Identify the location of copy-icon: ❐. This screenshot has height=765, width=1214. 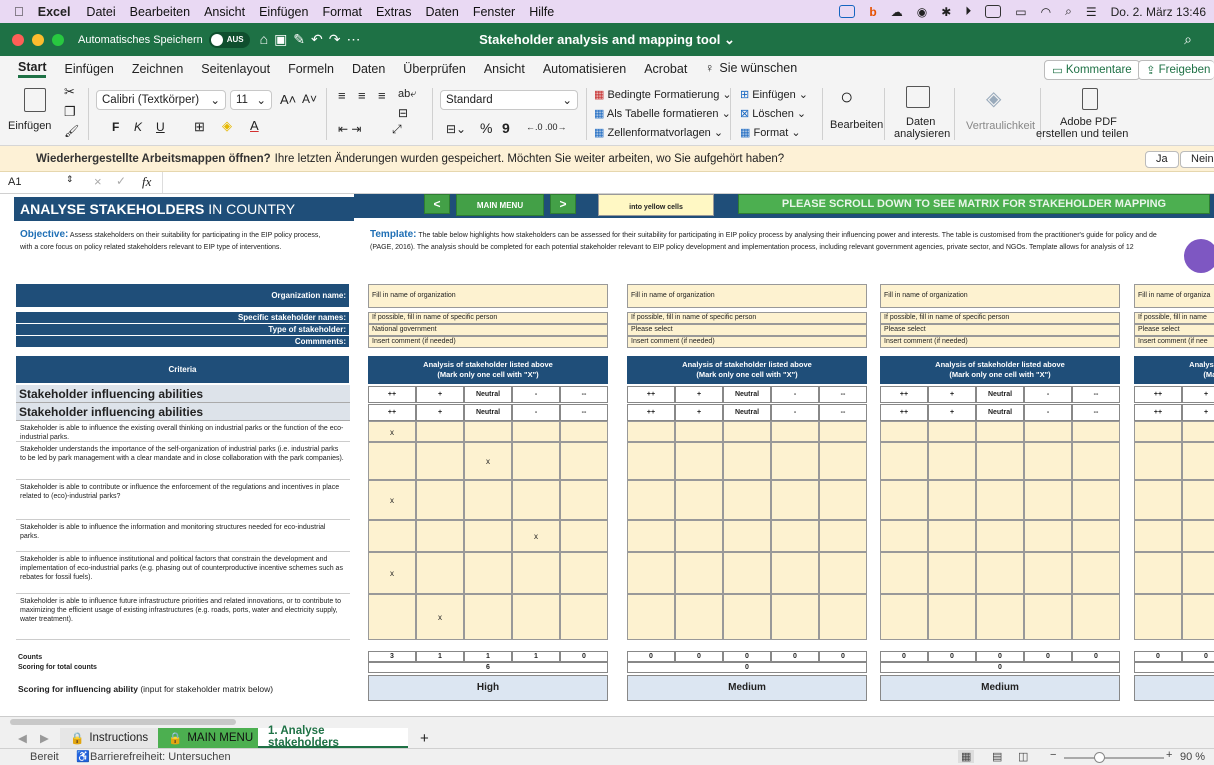
(70, 112).